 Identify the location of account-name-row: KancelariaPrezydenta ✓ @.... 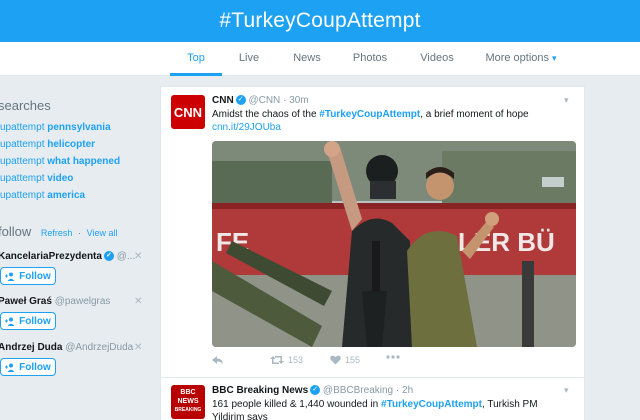
(74, 256).